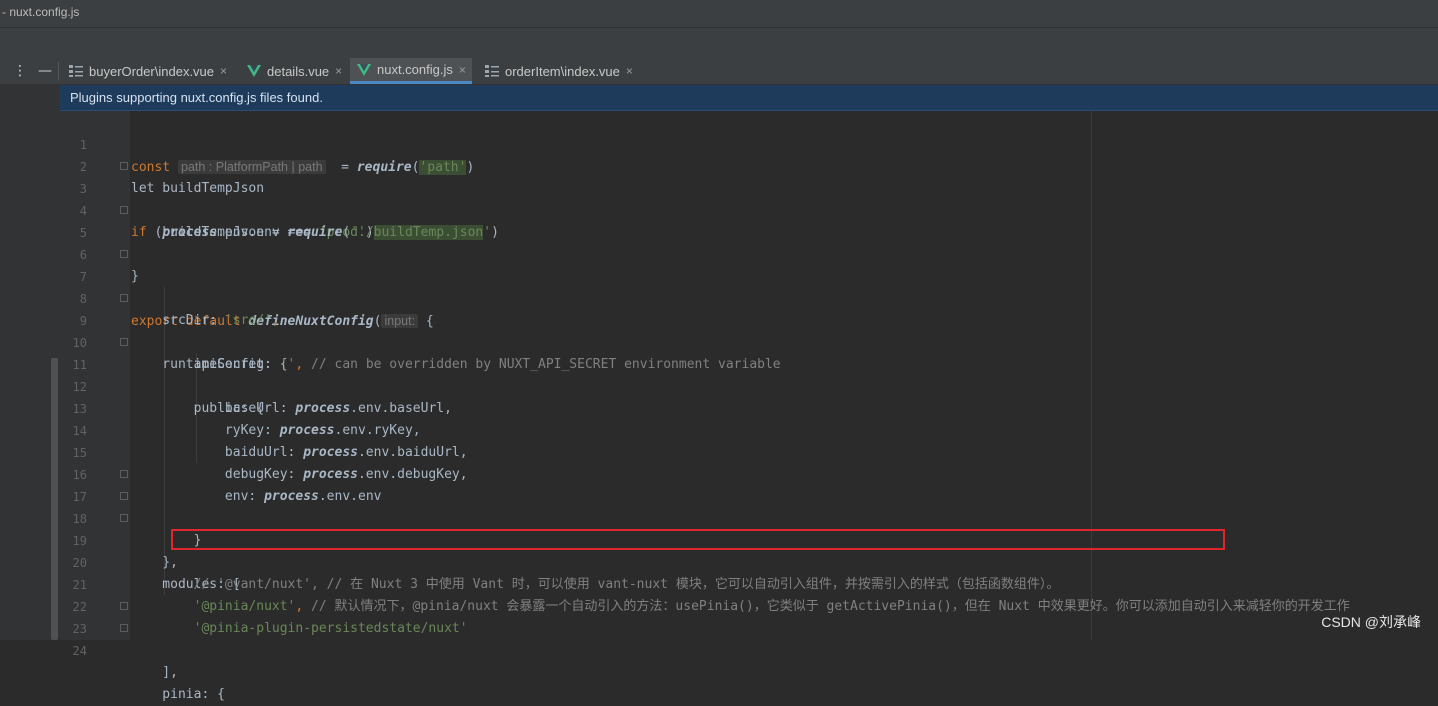 Image resolution: width=1438 pixels, height=706 pixels. I want to click on toolbar-area, so click(719, 43).